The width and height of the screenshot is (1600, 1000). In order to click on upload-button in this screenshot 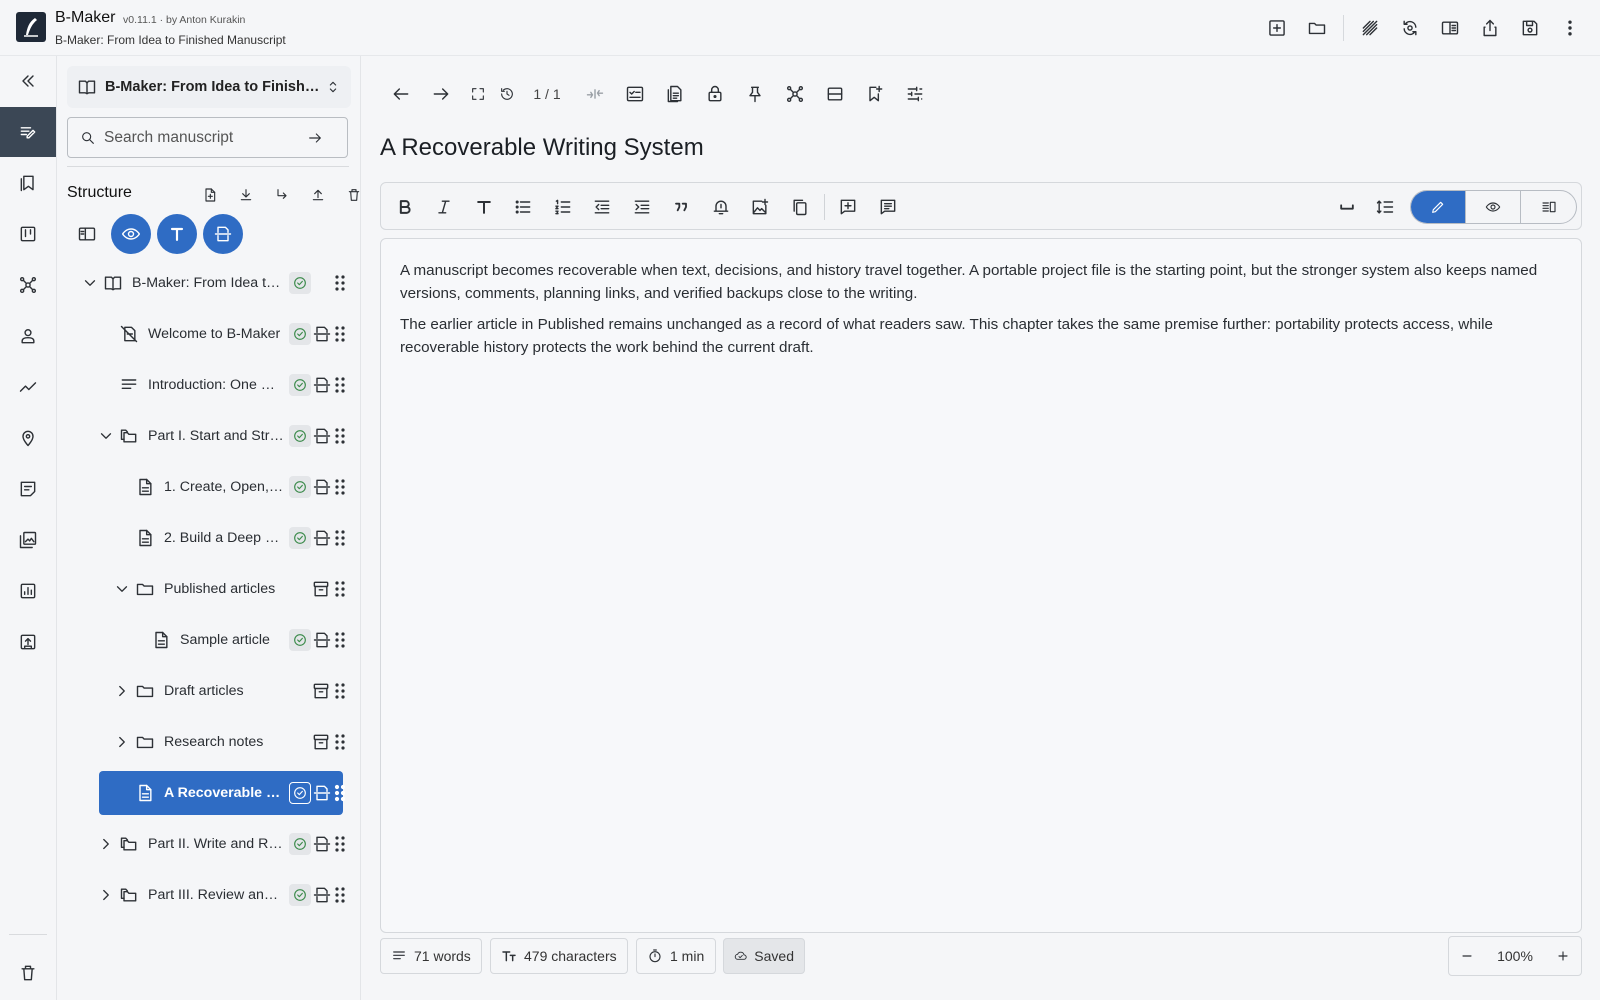, I will do `click(318, 195)`.